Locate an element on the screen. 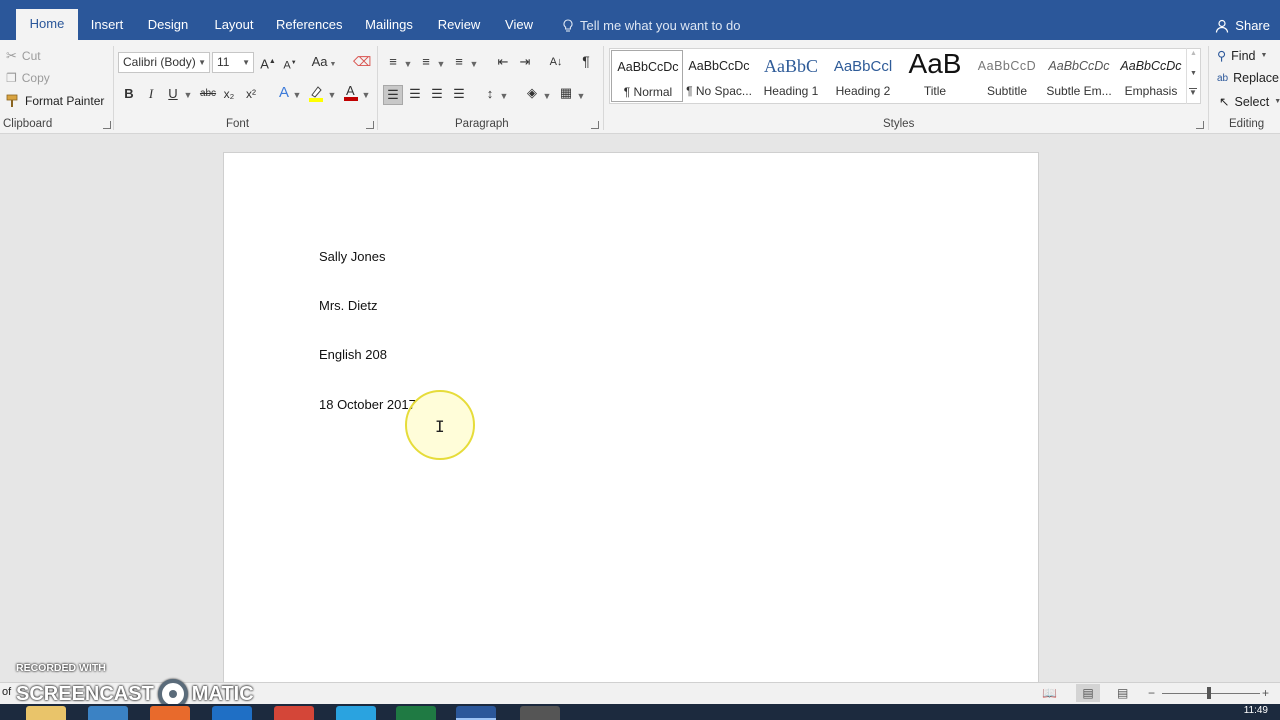 This screenshot has height=720, width=1280. zoom-slider-thumb is located at coordinates (1209, 693).